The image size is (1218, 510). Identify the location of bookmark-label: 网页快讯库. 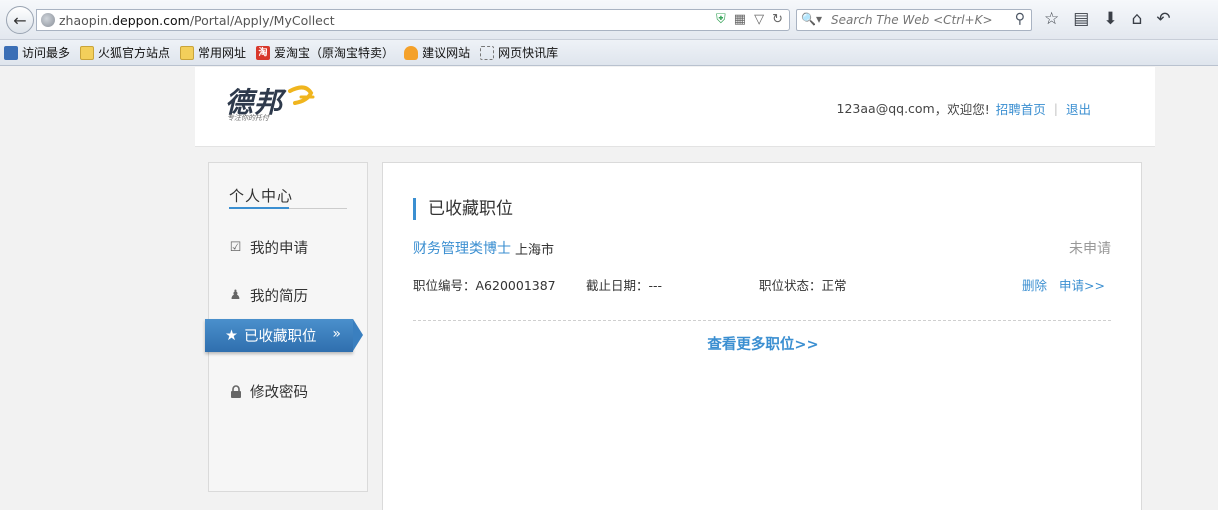
(528, 53).